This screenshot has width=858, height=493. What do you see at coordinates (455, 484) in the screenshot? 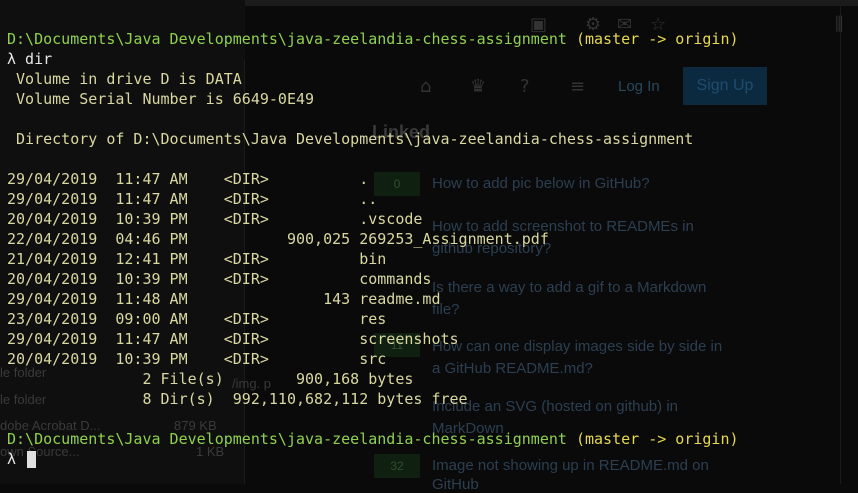
I see `related-link: GitHub` at bounding box center [455, 484].